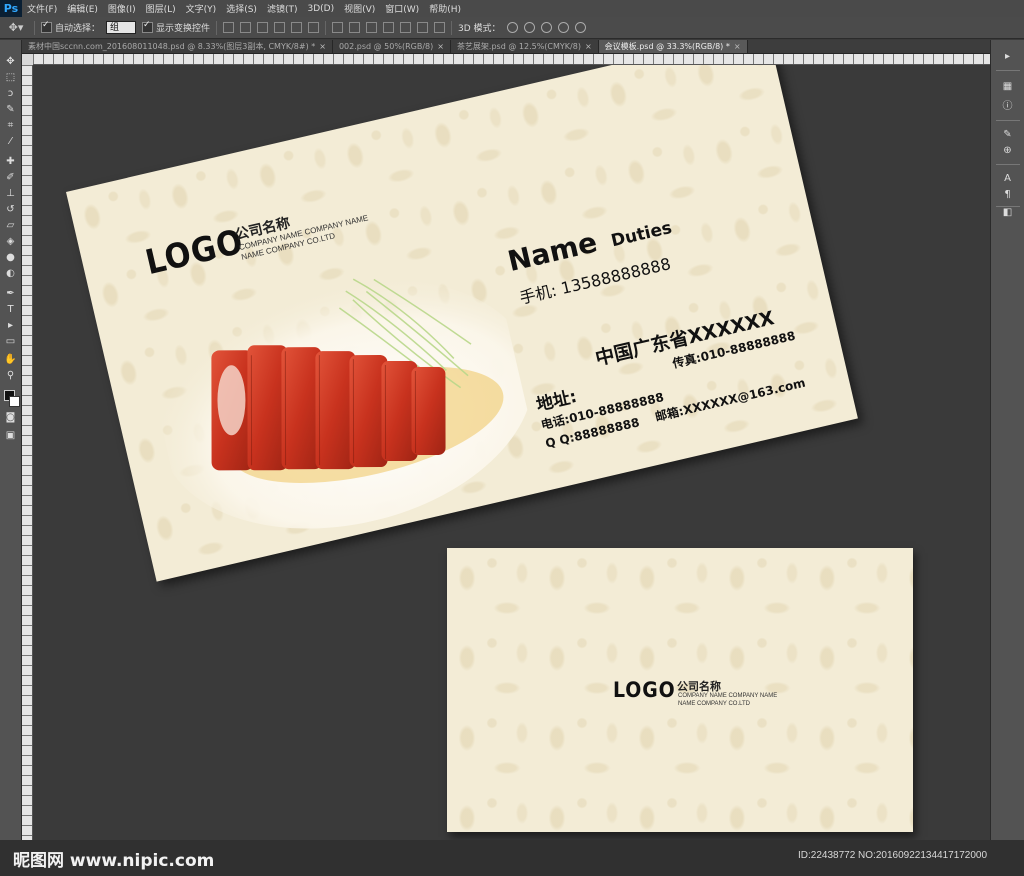 Image resolution: width=1024 pixels, height=876 pixels. I want to click on mode3d-label: 3D 模式：, so click(479, 29).